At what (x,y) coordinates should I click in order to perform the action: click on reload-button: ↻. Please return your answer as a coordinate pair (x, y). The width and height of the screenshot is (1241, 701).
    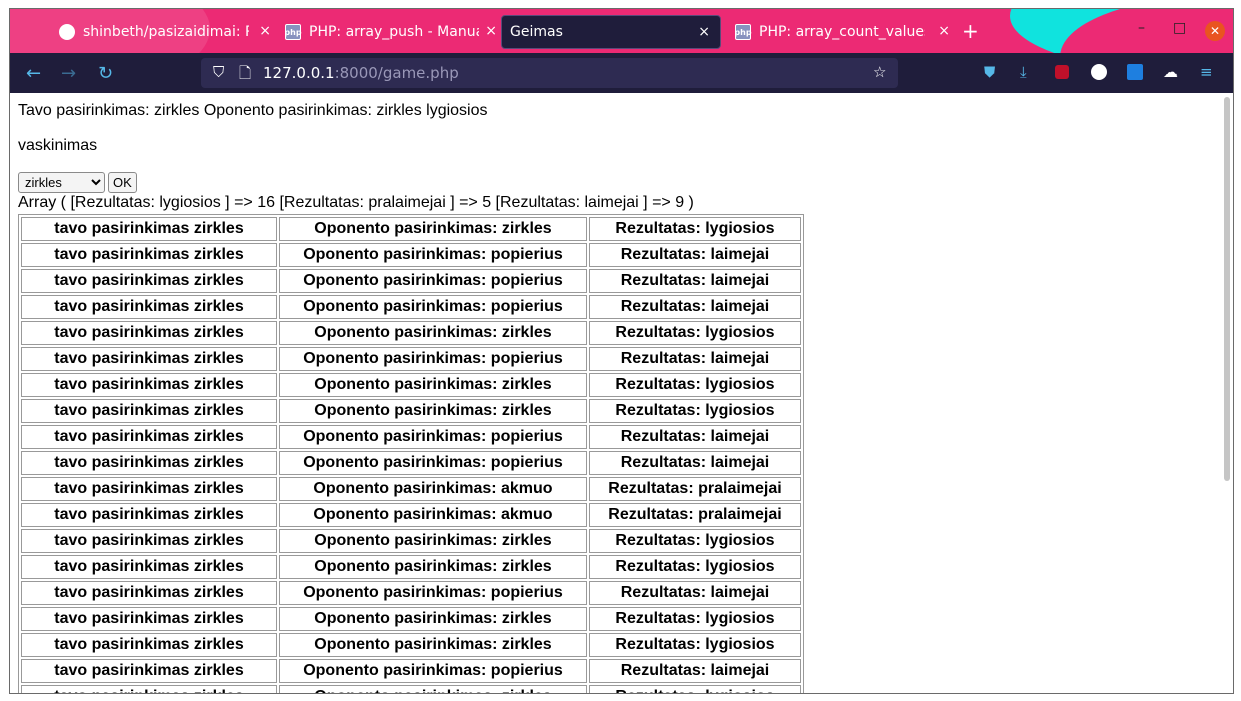
    Looking at the image, I should click on (105, 73).